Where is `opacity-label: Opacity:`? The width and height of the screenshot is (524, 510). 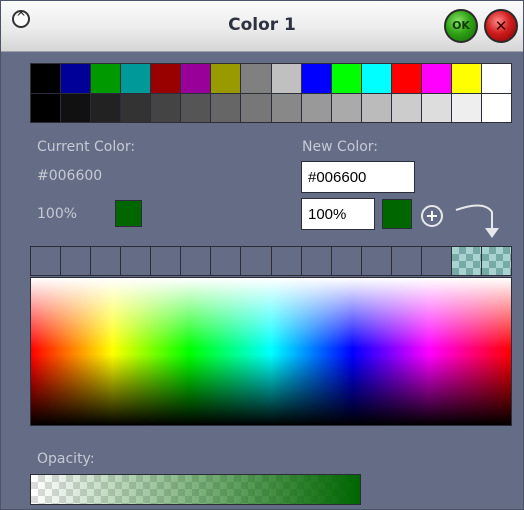
opacity-label: Opacity: is located at coordinates (66, 459).